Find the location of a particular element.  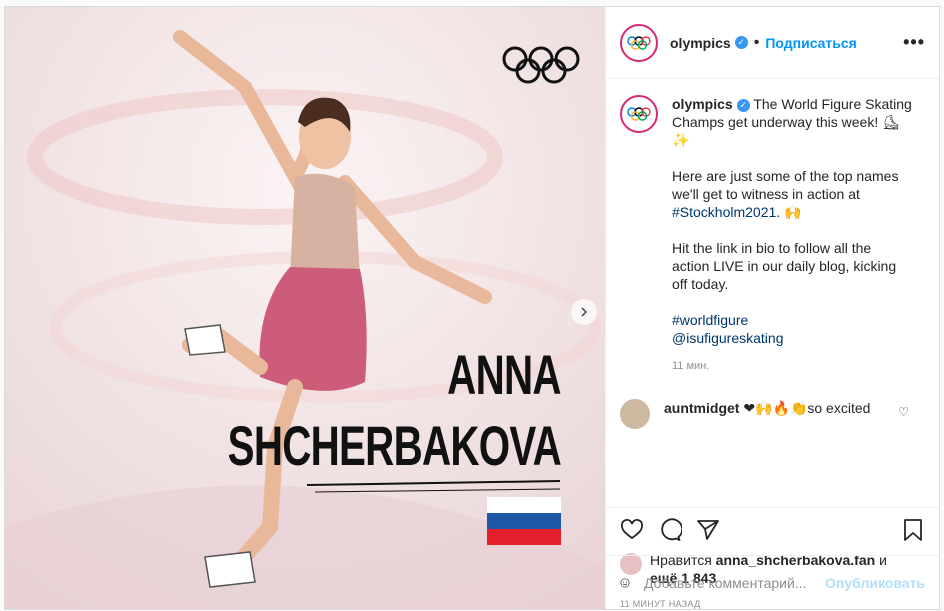

comment-bubble-icon is located at coordinates (671, 529).